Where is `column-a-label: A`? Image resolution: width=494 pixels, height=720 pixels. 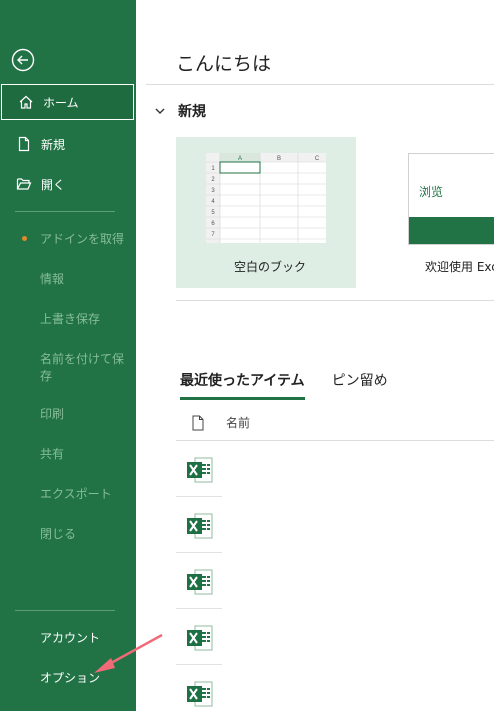
column-a-label: A is located at coordinates (240, 159).